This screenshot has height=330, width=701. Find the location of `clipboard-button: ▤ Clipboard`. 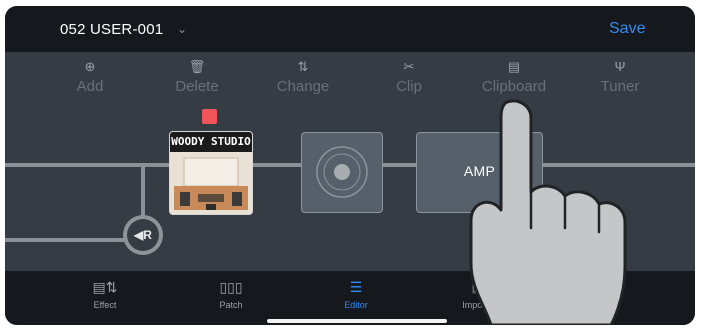

clipboard-button: ▤ Clipboard is located at coordinates (514, 77).